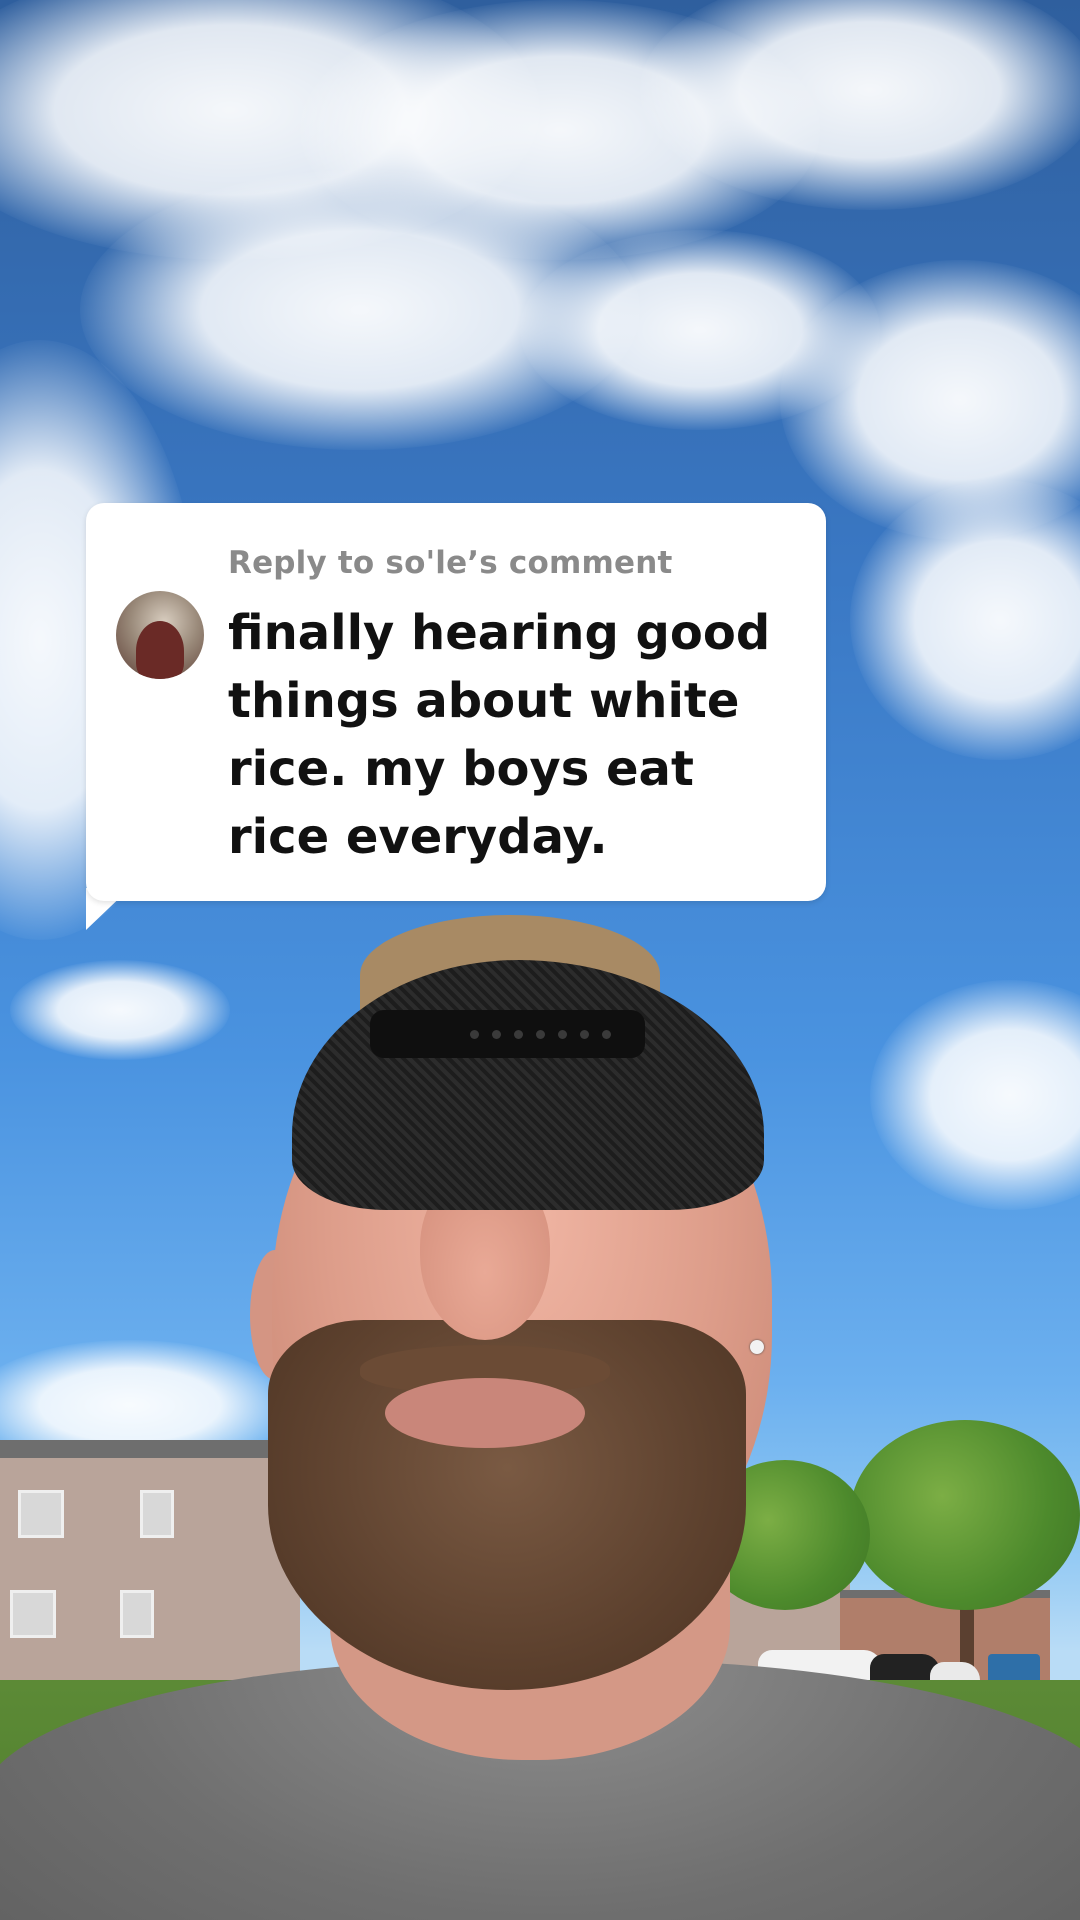 The width and height of the screenshot is (1080, 1920). What do you see at coordinates (485, 1413) in the screenshot?
I see `mouth` at bounding box center [485, 1413].